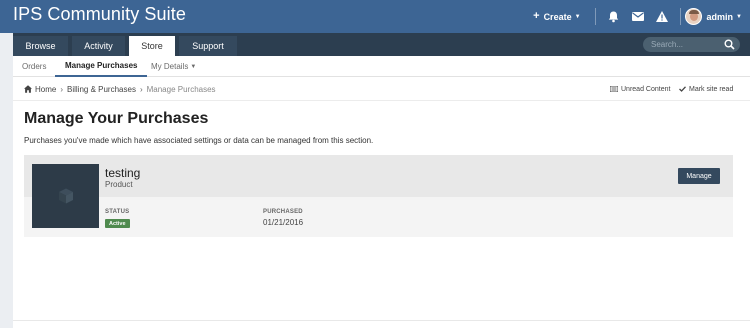 This screenshot has height=328, width=750. Describe the element at coordinates (375, 16) in the screenshot. I see `site-header: IPS Community Suite + Create ▼ admin ▼` at that location.